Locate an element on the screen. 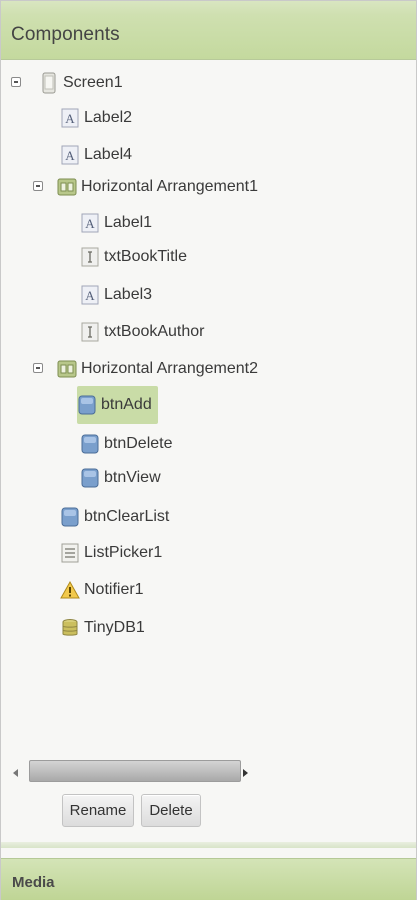  tree-item-txtbookauthor: txtBookAuthor is located at coordinates (142, 332).